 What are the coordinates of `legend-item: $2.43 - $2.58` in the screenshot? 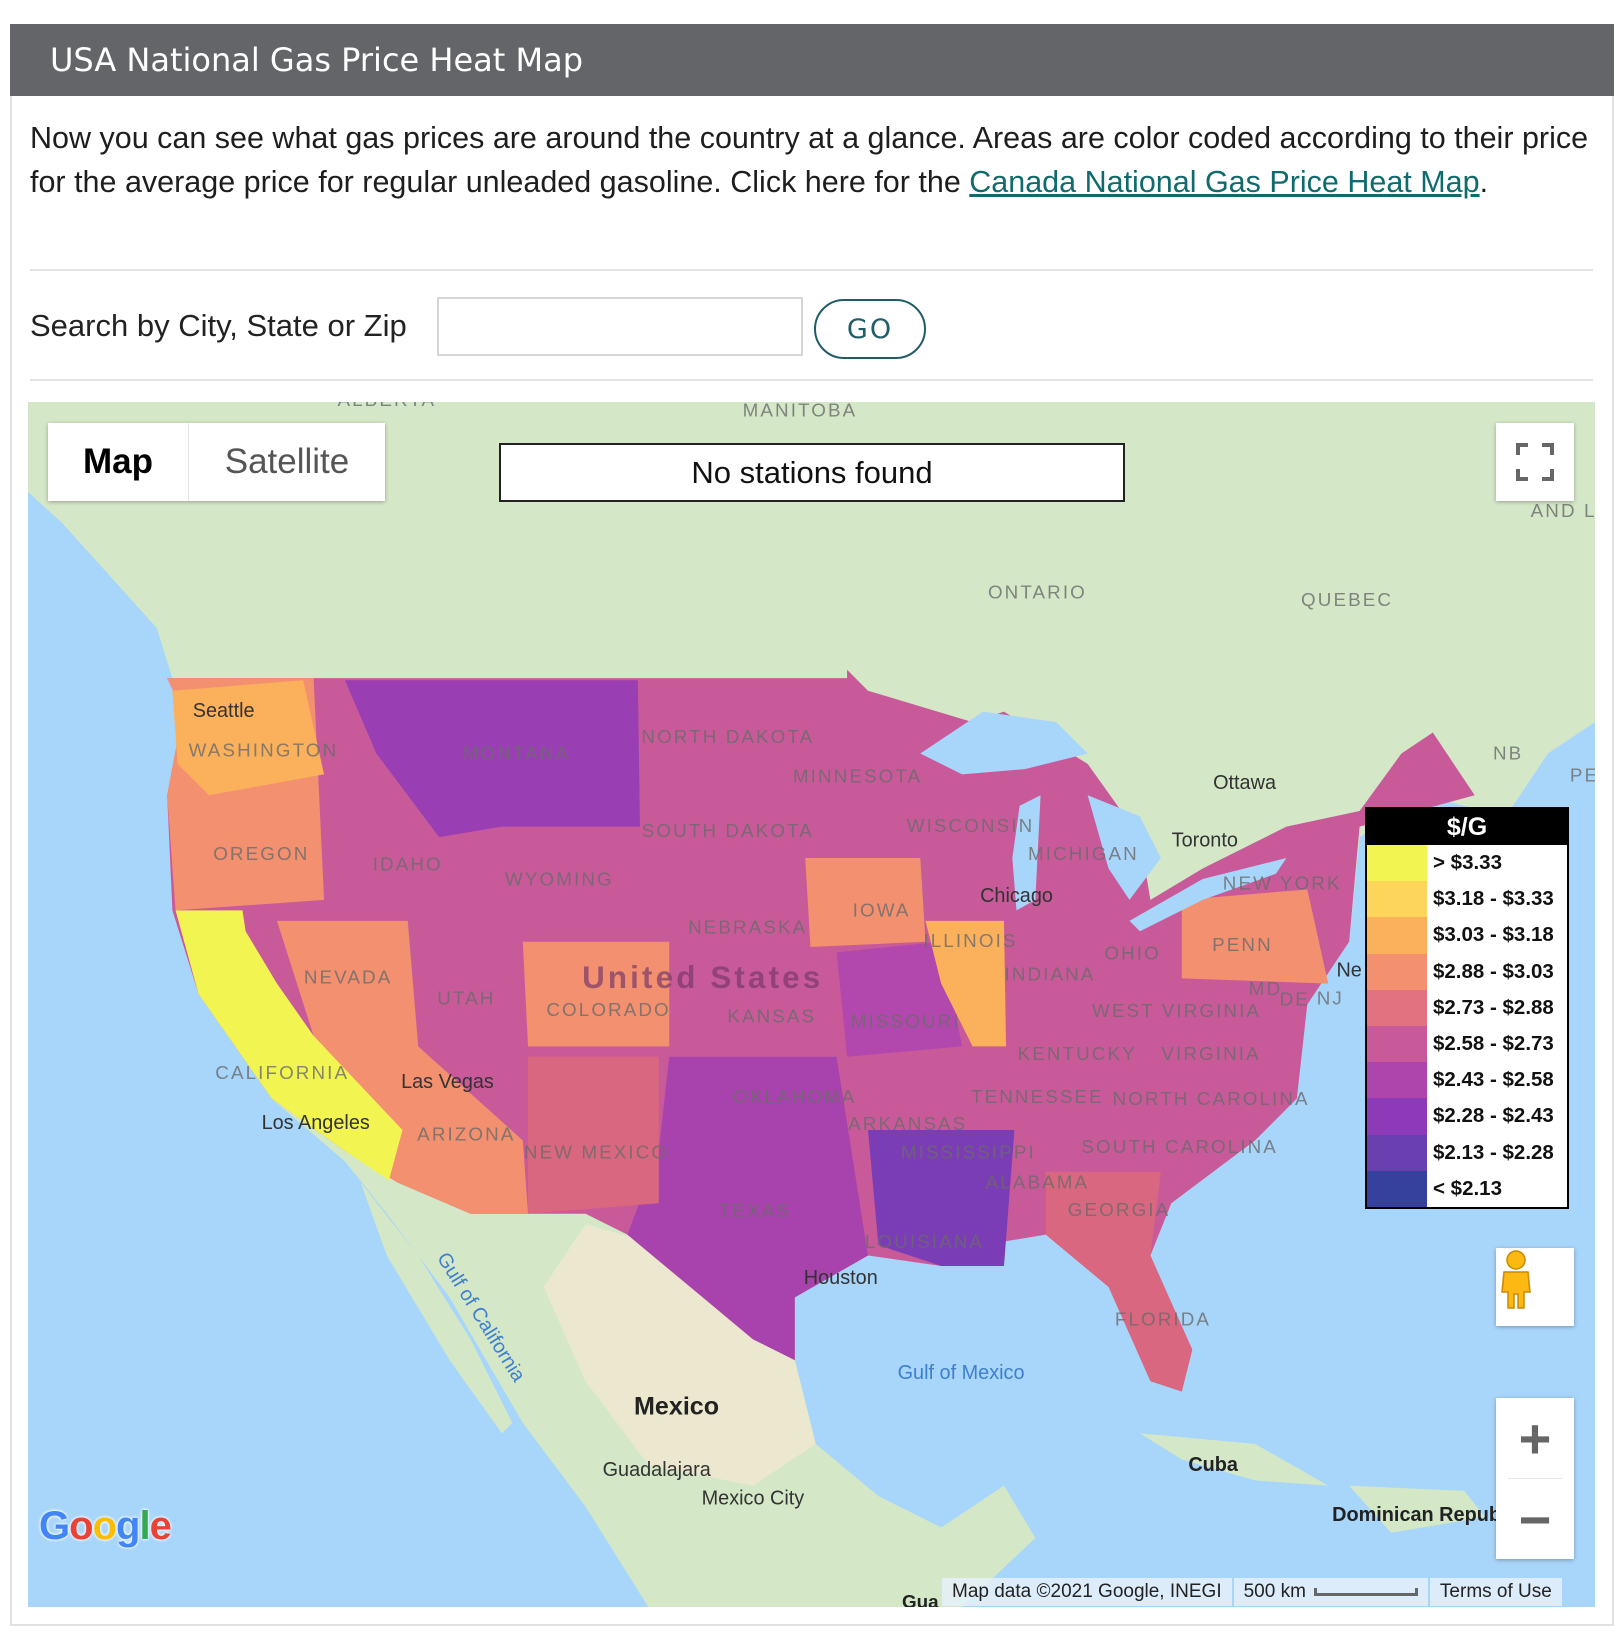 It's located at (1467, 1080).